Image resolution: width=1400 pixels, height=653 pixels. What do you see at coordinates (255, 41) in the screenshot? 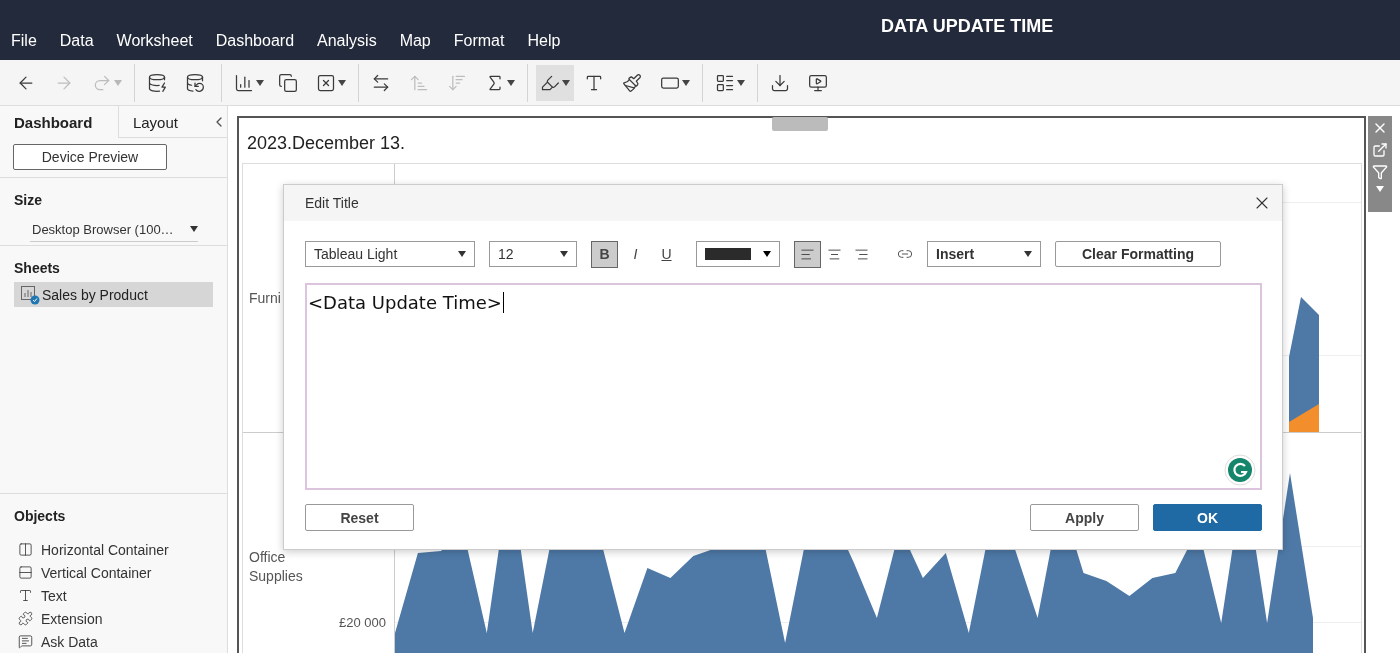
I see `menu-item: Dashboard` at bounding box center [255, 41].